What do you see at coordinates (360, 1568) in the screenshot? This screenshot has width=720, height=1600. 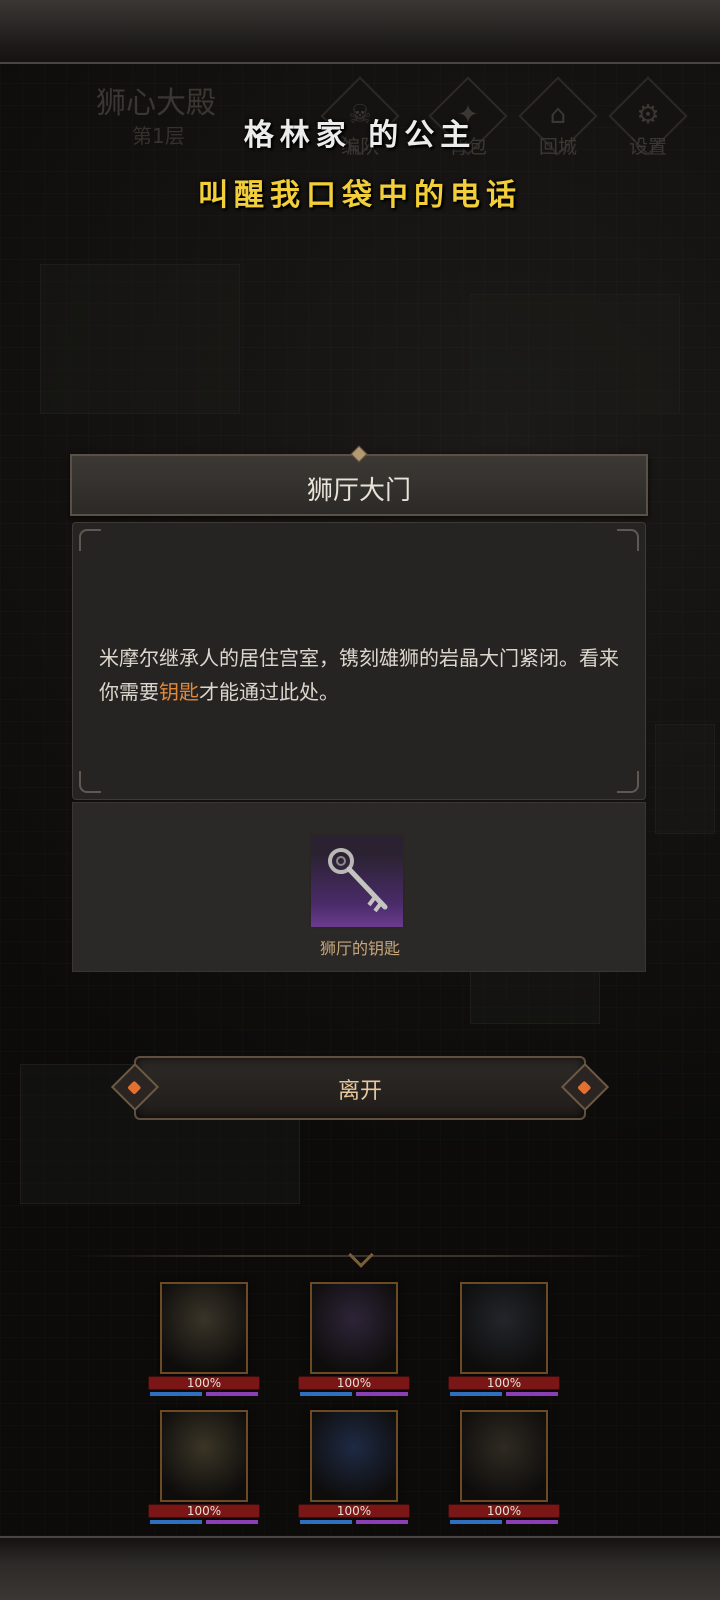 I see `bottom-frame` at bounding box center [360, 1568].